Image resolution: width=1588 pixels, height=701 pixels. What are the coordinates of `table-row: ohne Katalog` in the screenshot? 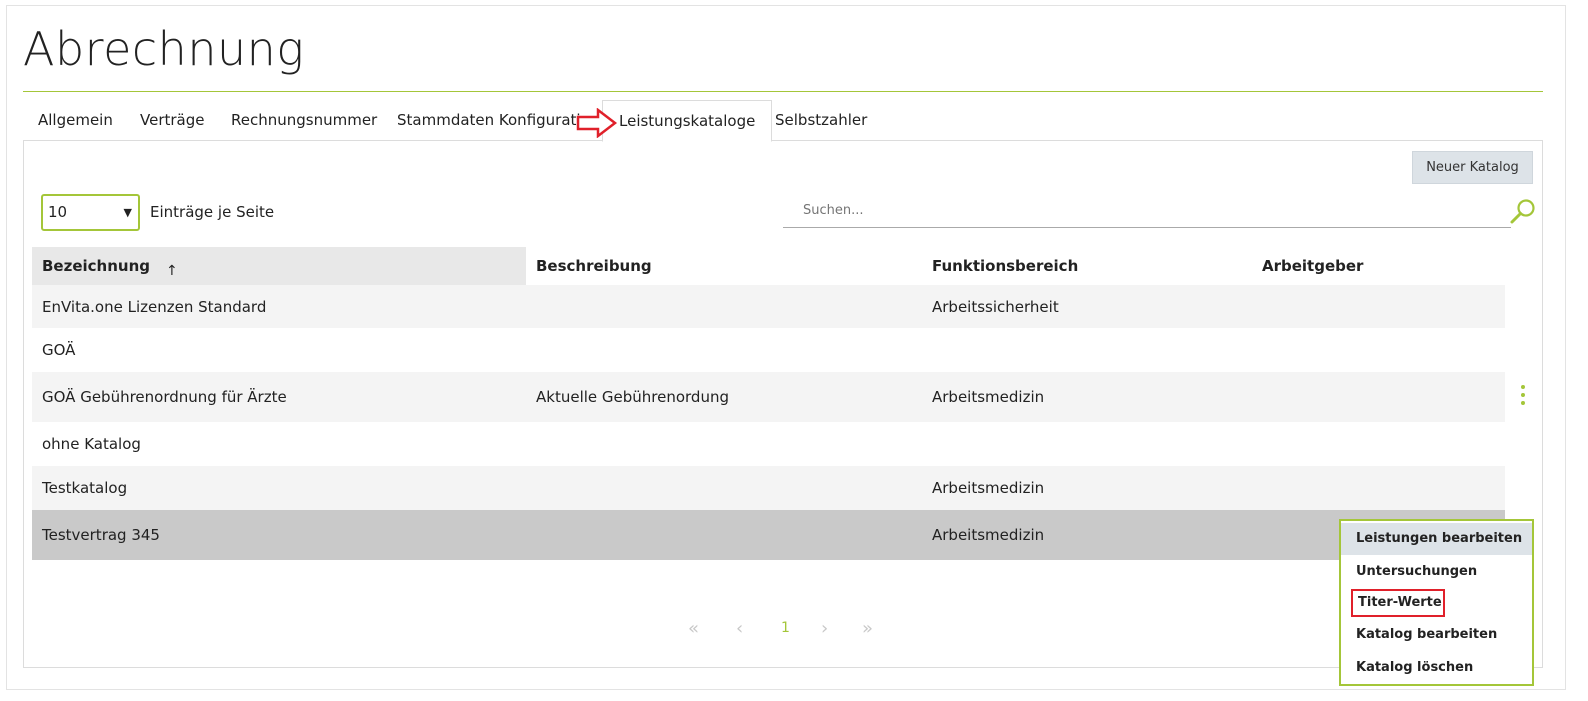 It's located at (768, 444).